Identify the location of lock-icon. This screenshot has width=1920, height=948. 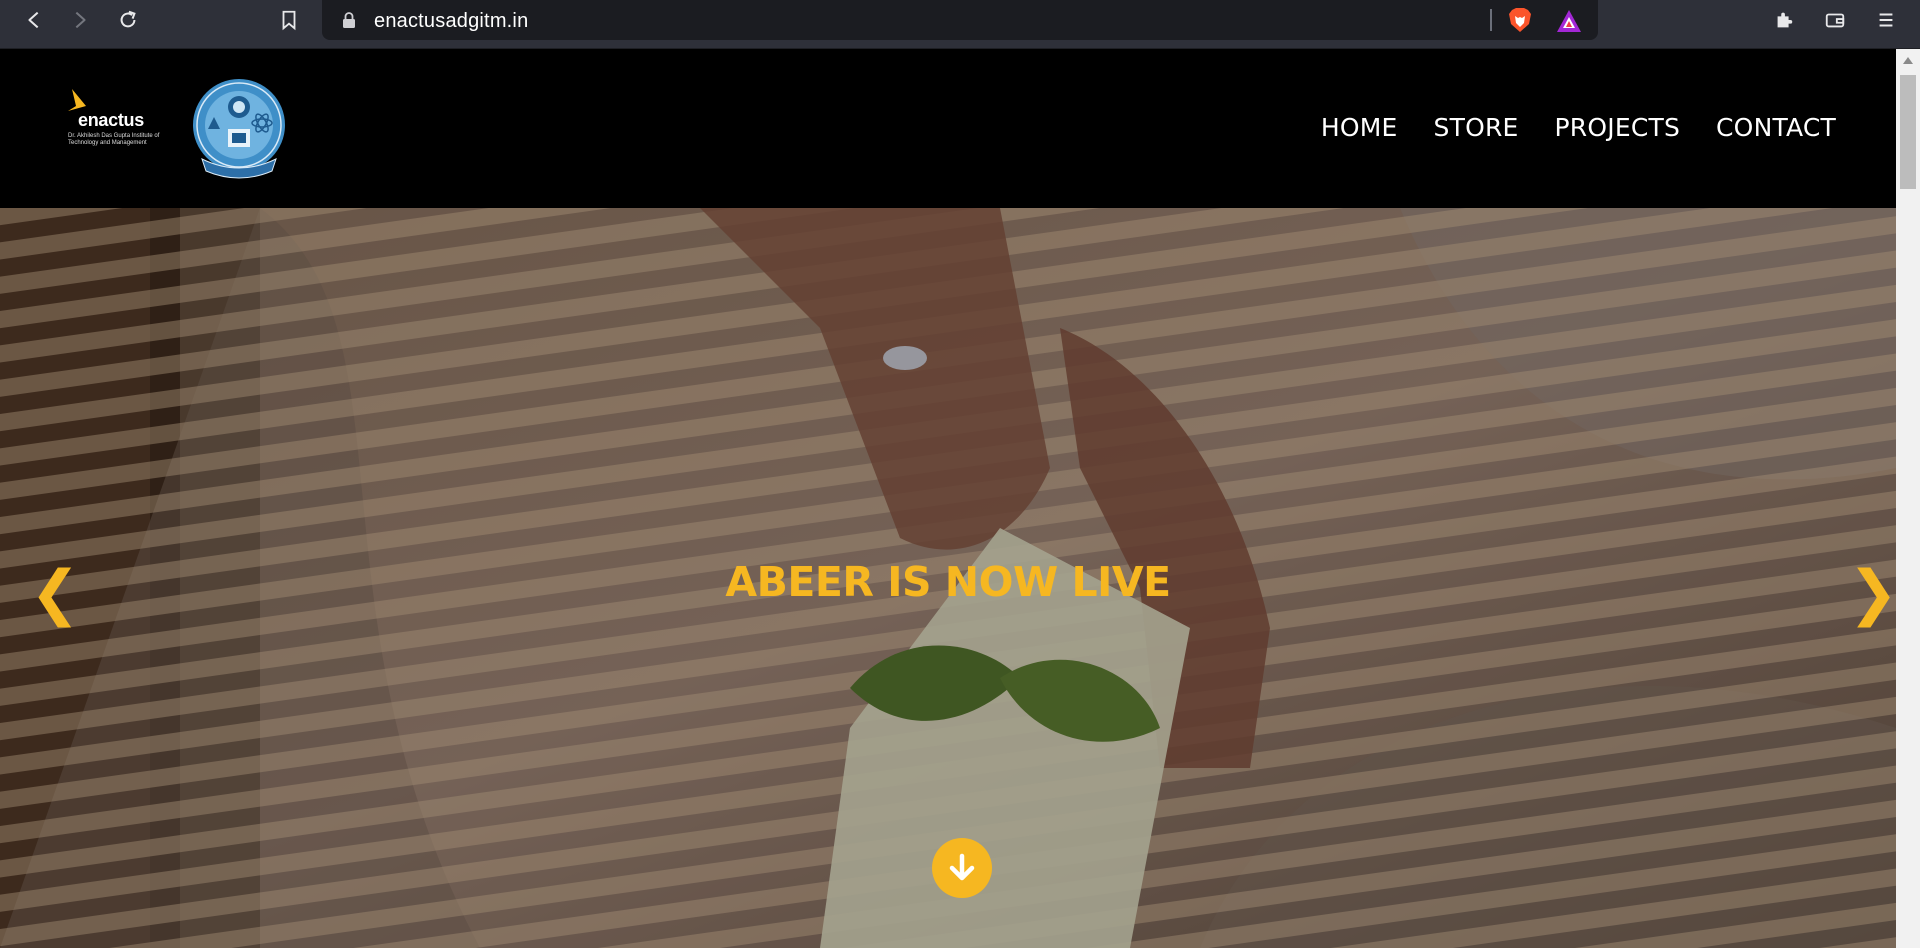
(349, 20).